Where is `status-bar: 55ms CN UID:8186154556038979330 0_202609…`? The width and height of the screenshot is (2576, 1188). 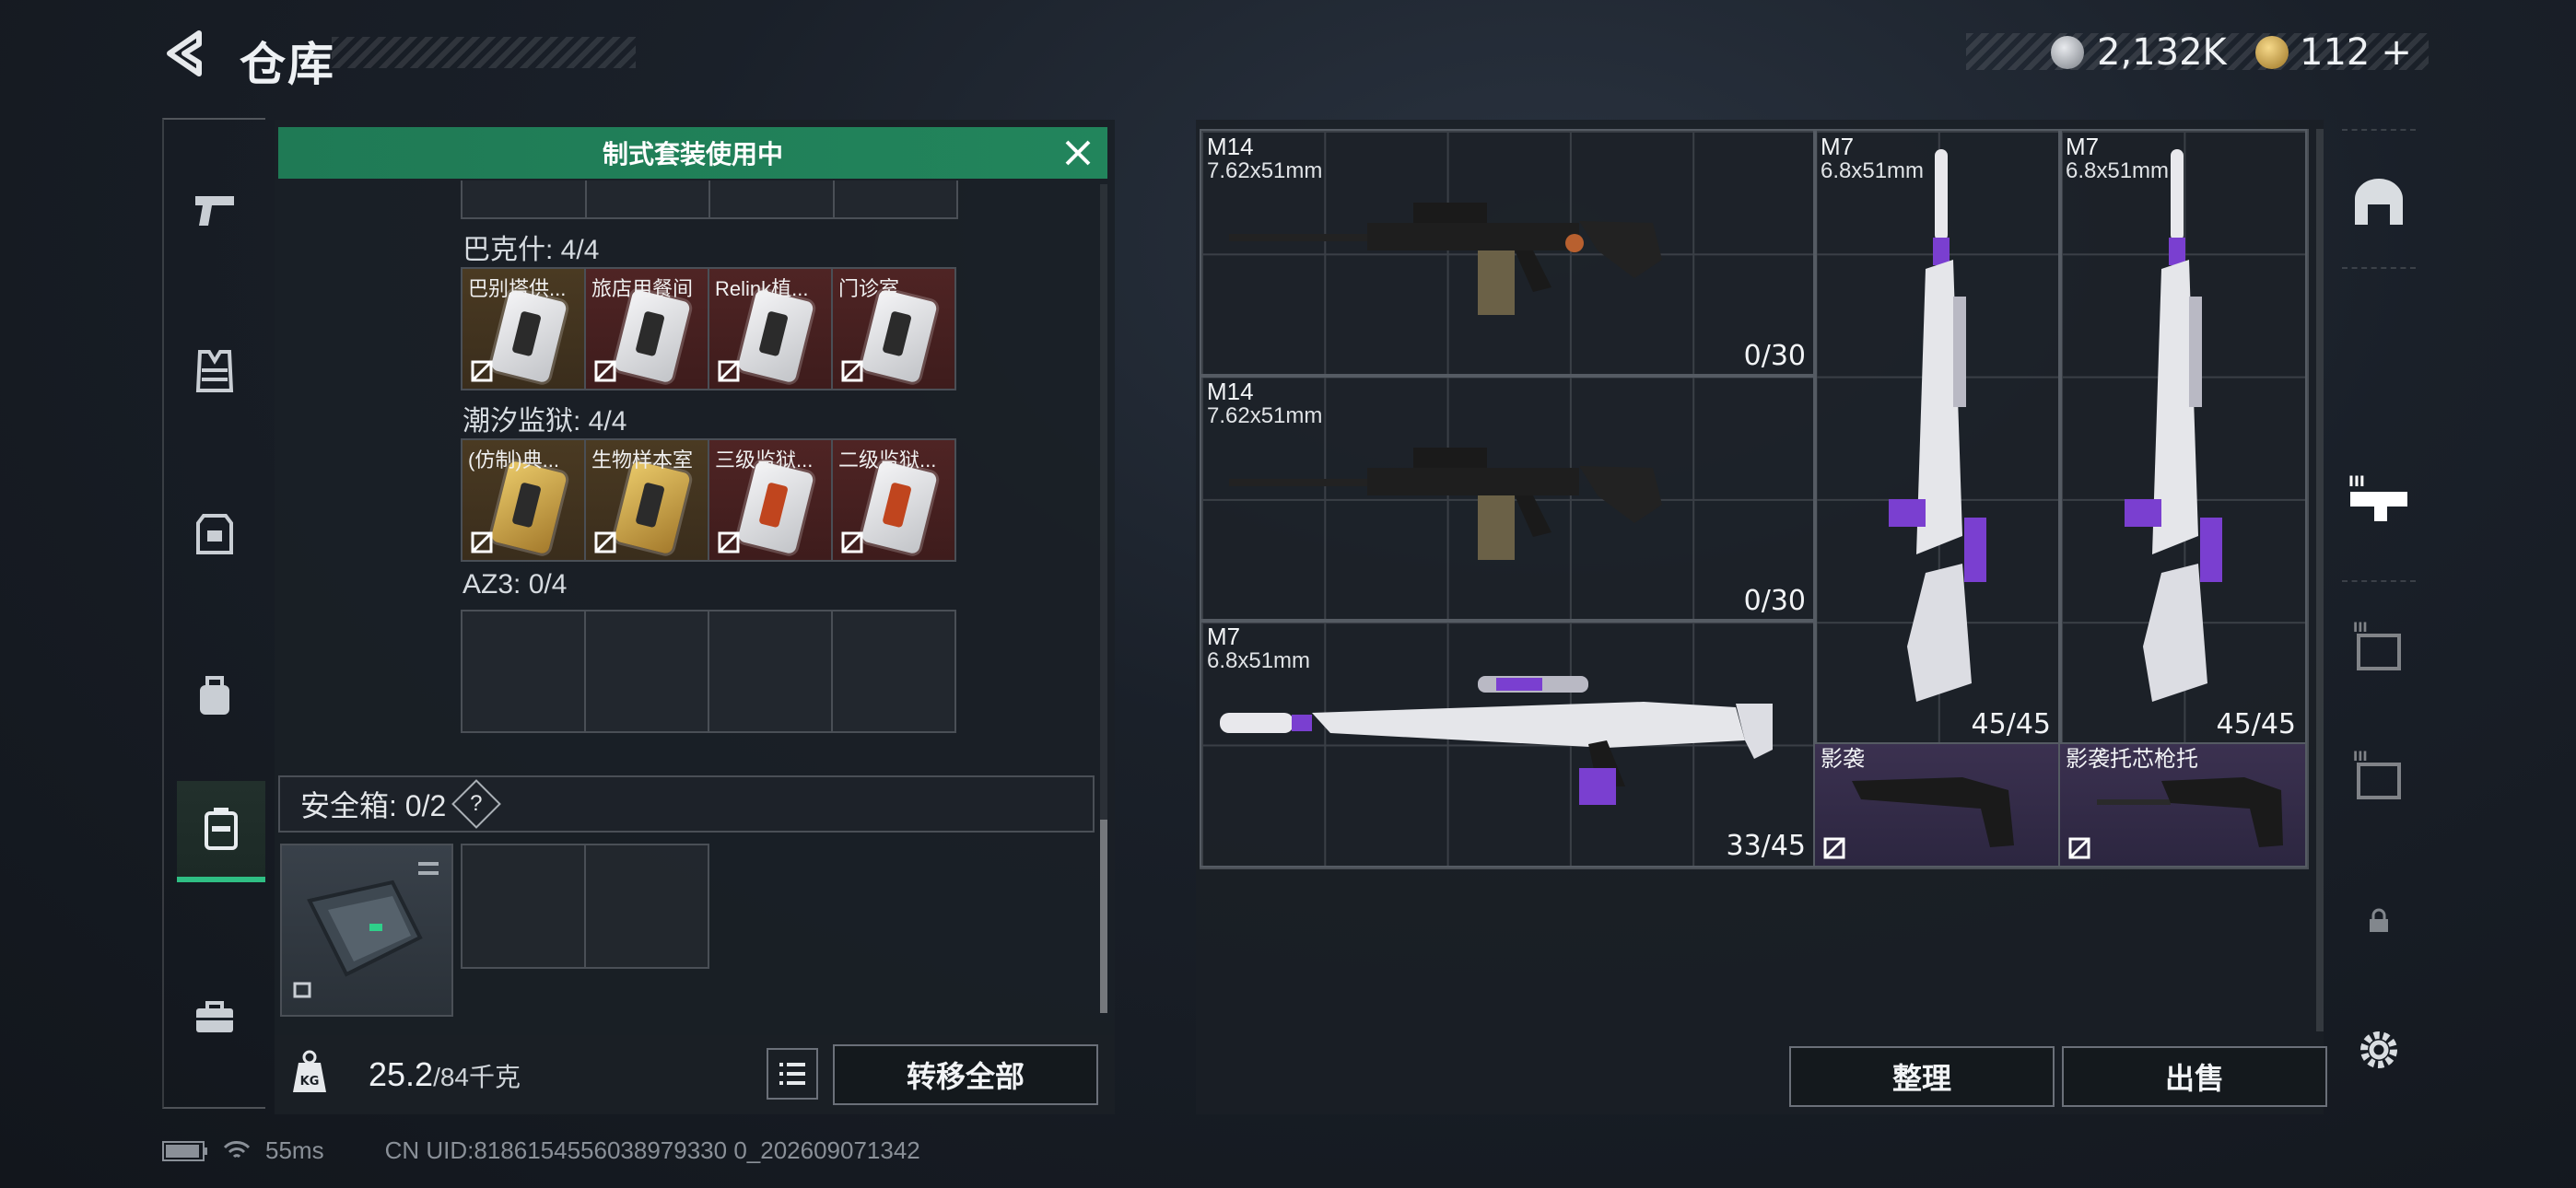
status-bar: 55ms CN UID:8186154556038979330 0_202609… is located at coordinates (541, 1150).